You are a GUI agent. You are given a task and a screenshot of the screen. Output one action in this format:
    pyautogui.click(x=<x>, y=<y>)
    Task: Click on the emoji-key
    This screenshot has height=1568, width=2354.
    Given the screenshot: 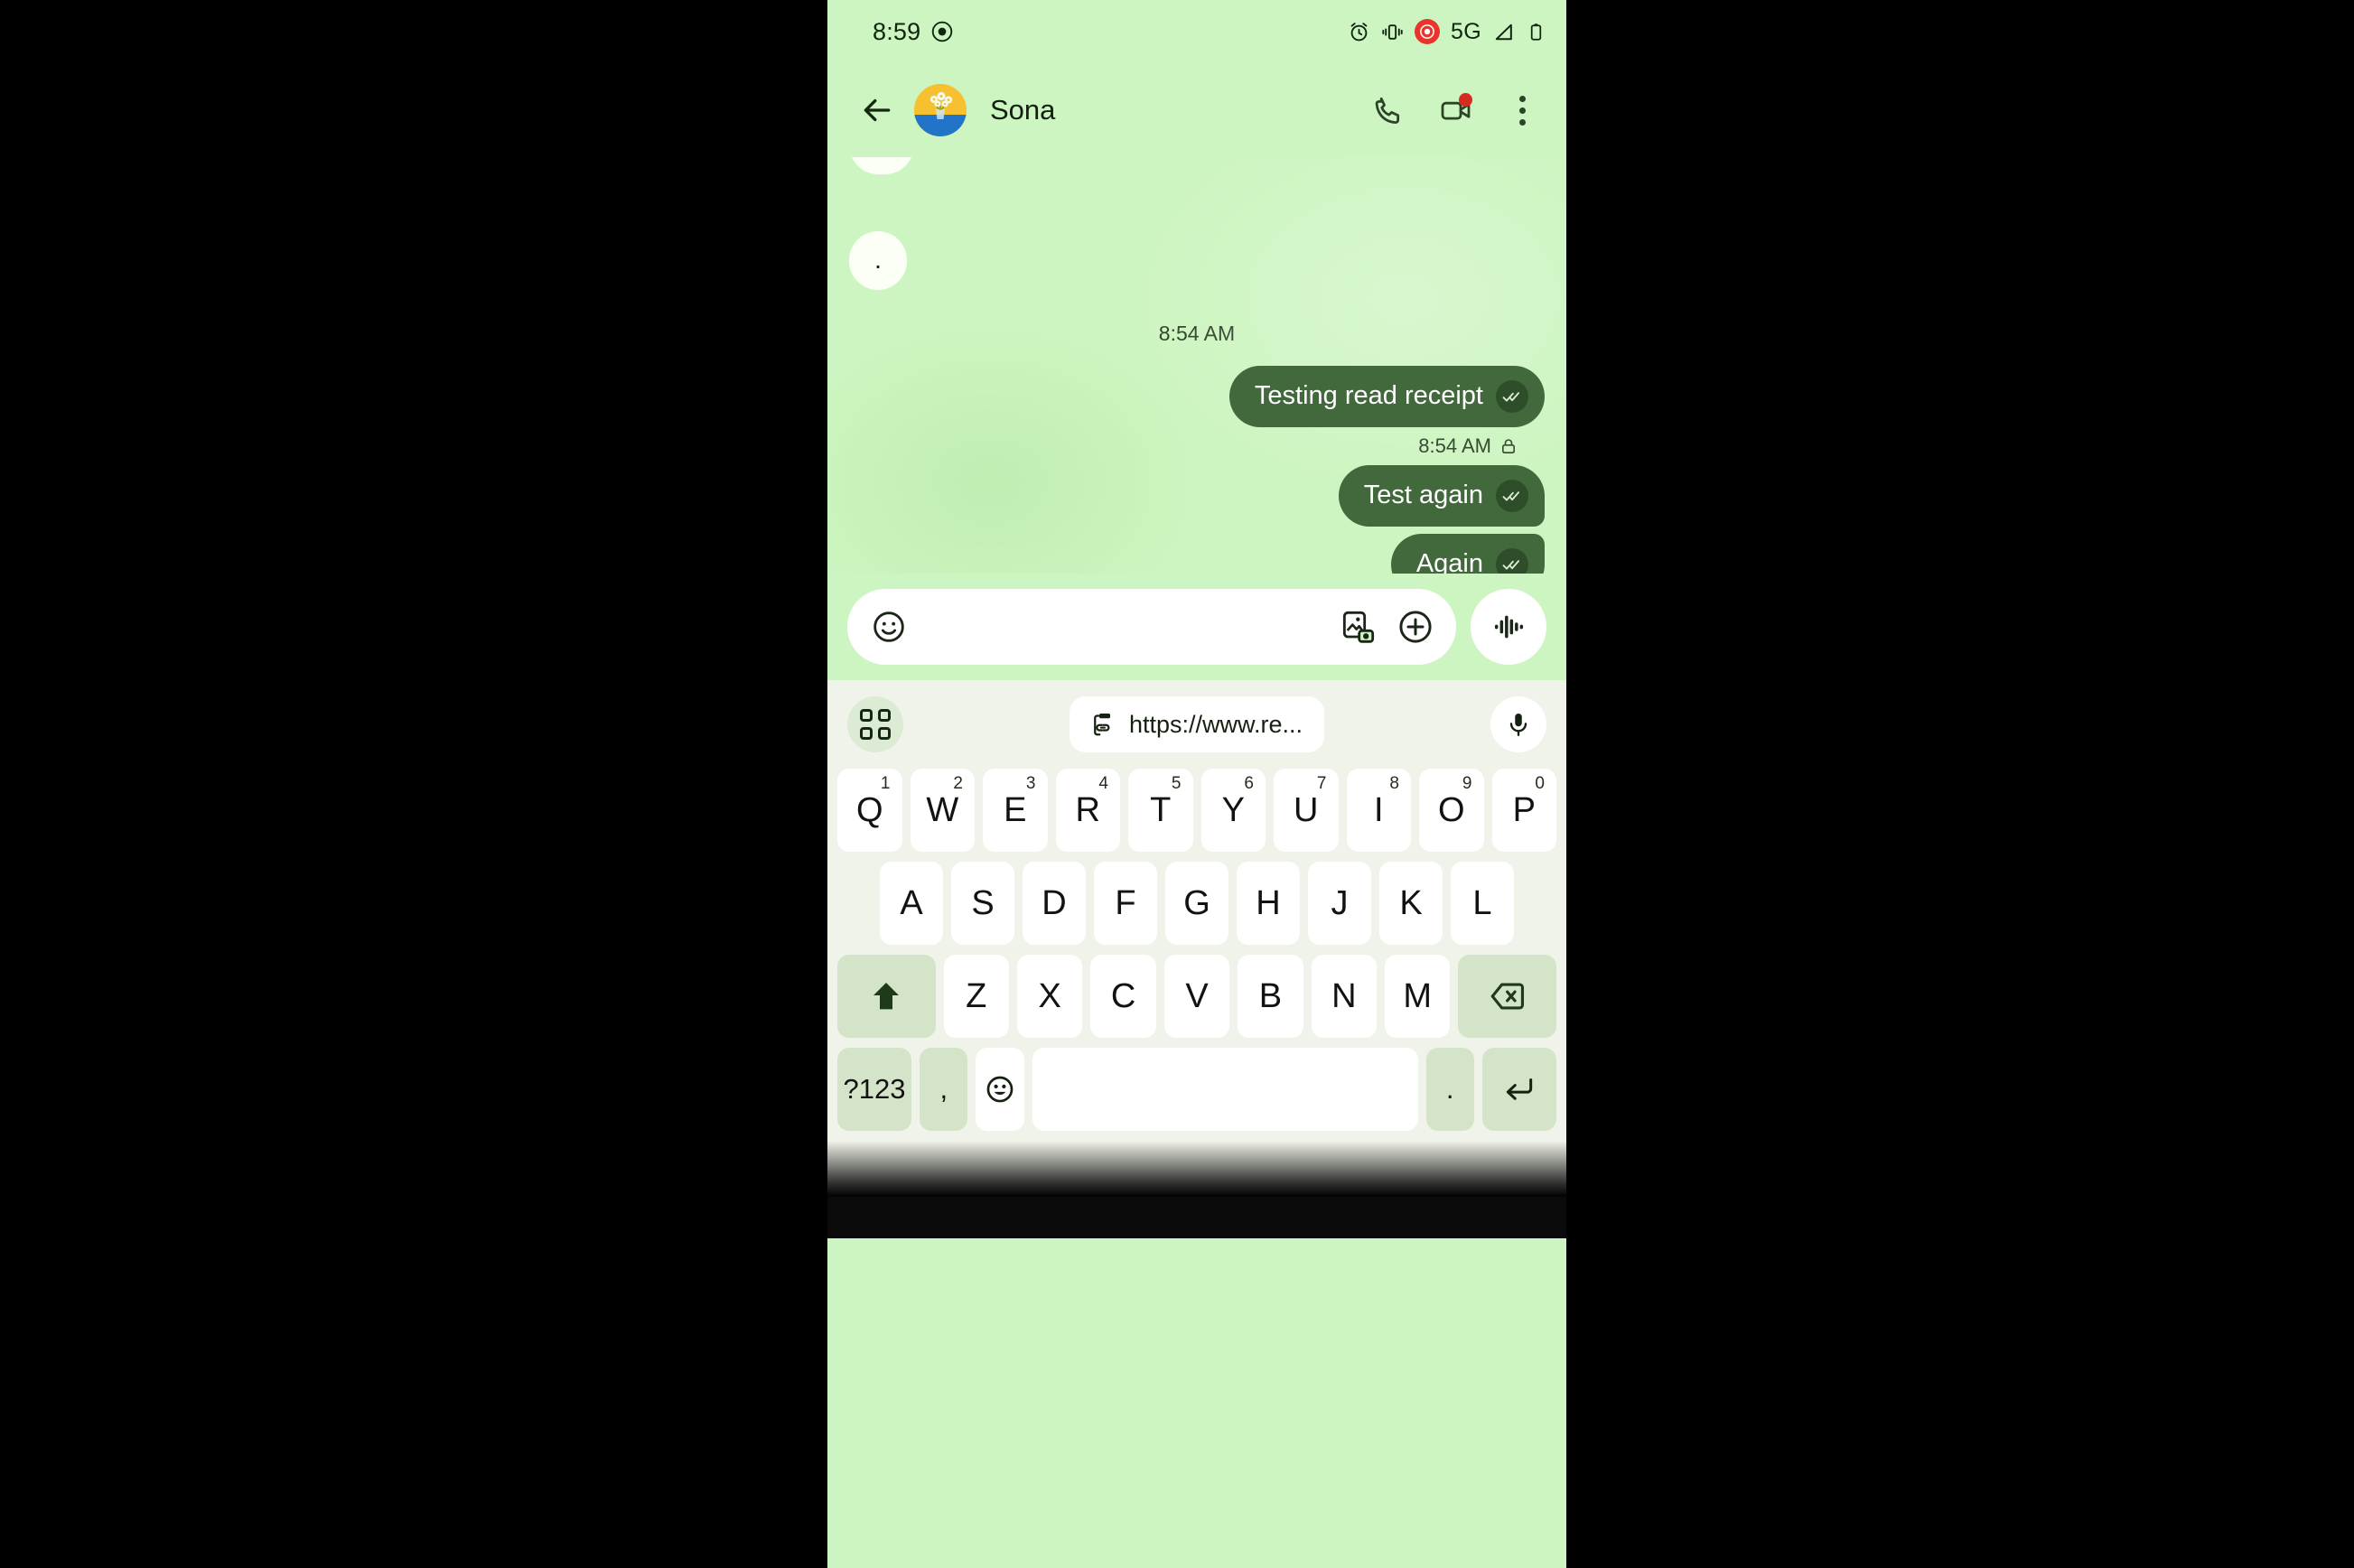 What is the action you would take?
    pyautogui.click(x=1000, y=1089)
    